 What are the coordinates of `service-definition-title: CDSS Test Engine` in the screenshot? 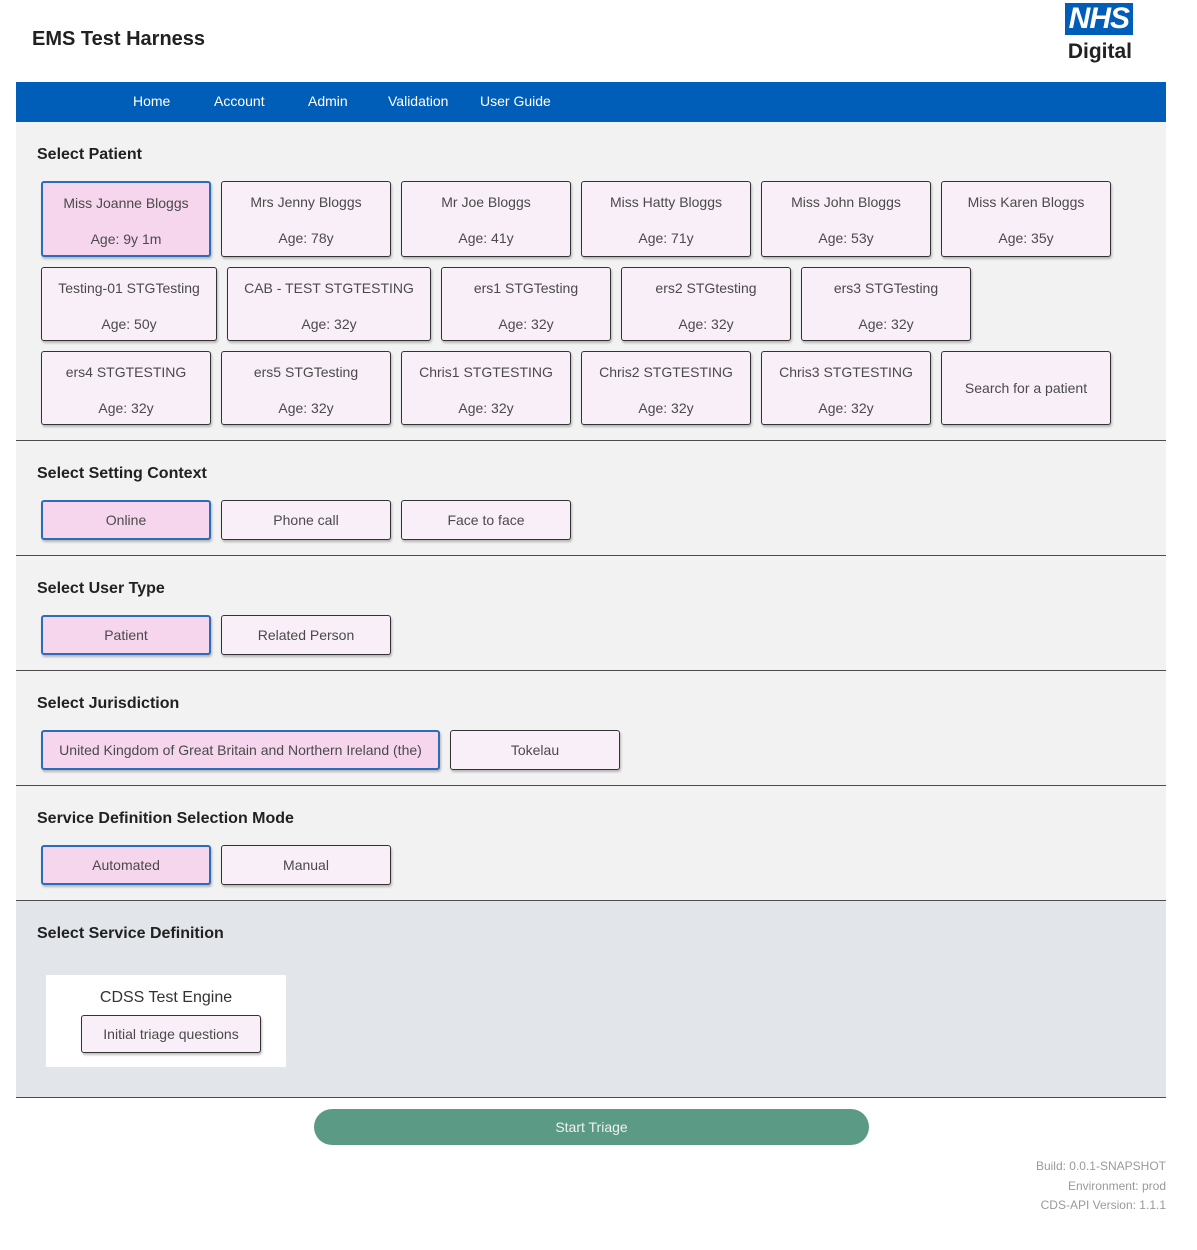 It's located at (166, 997).